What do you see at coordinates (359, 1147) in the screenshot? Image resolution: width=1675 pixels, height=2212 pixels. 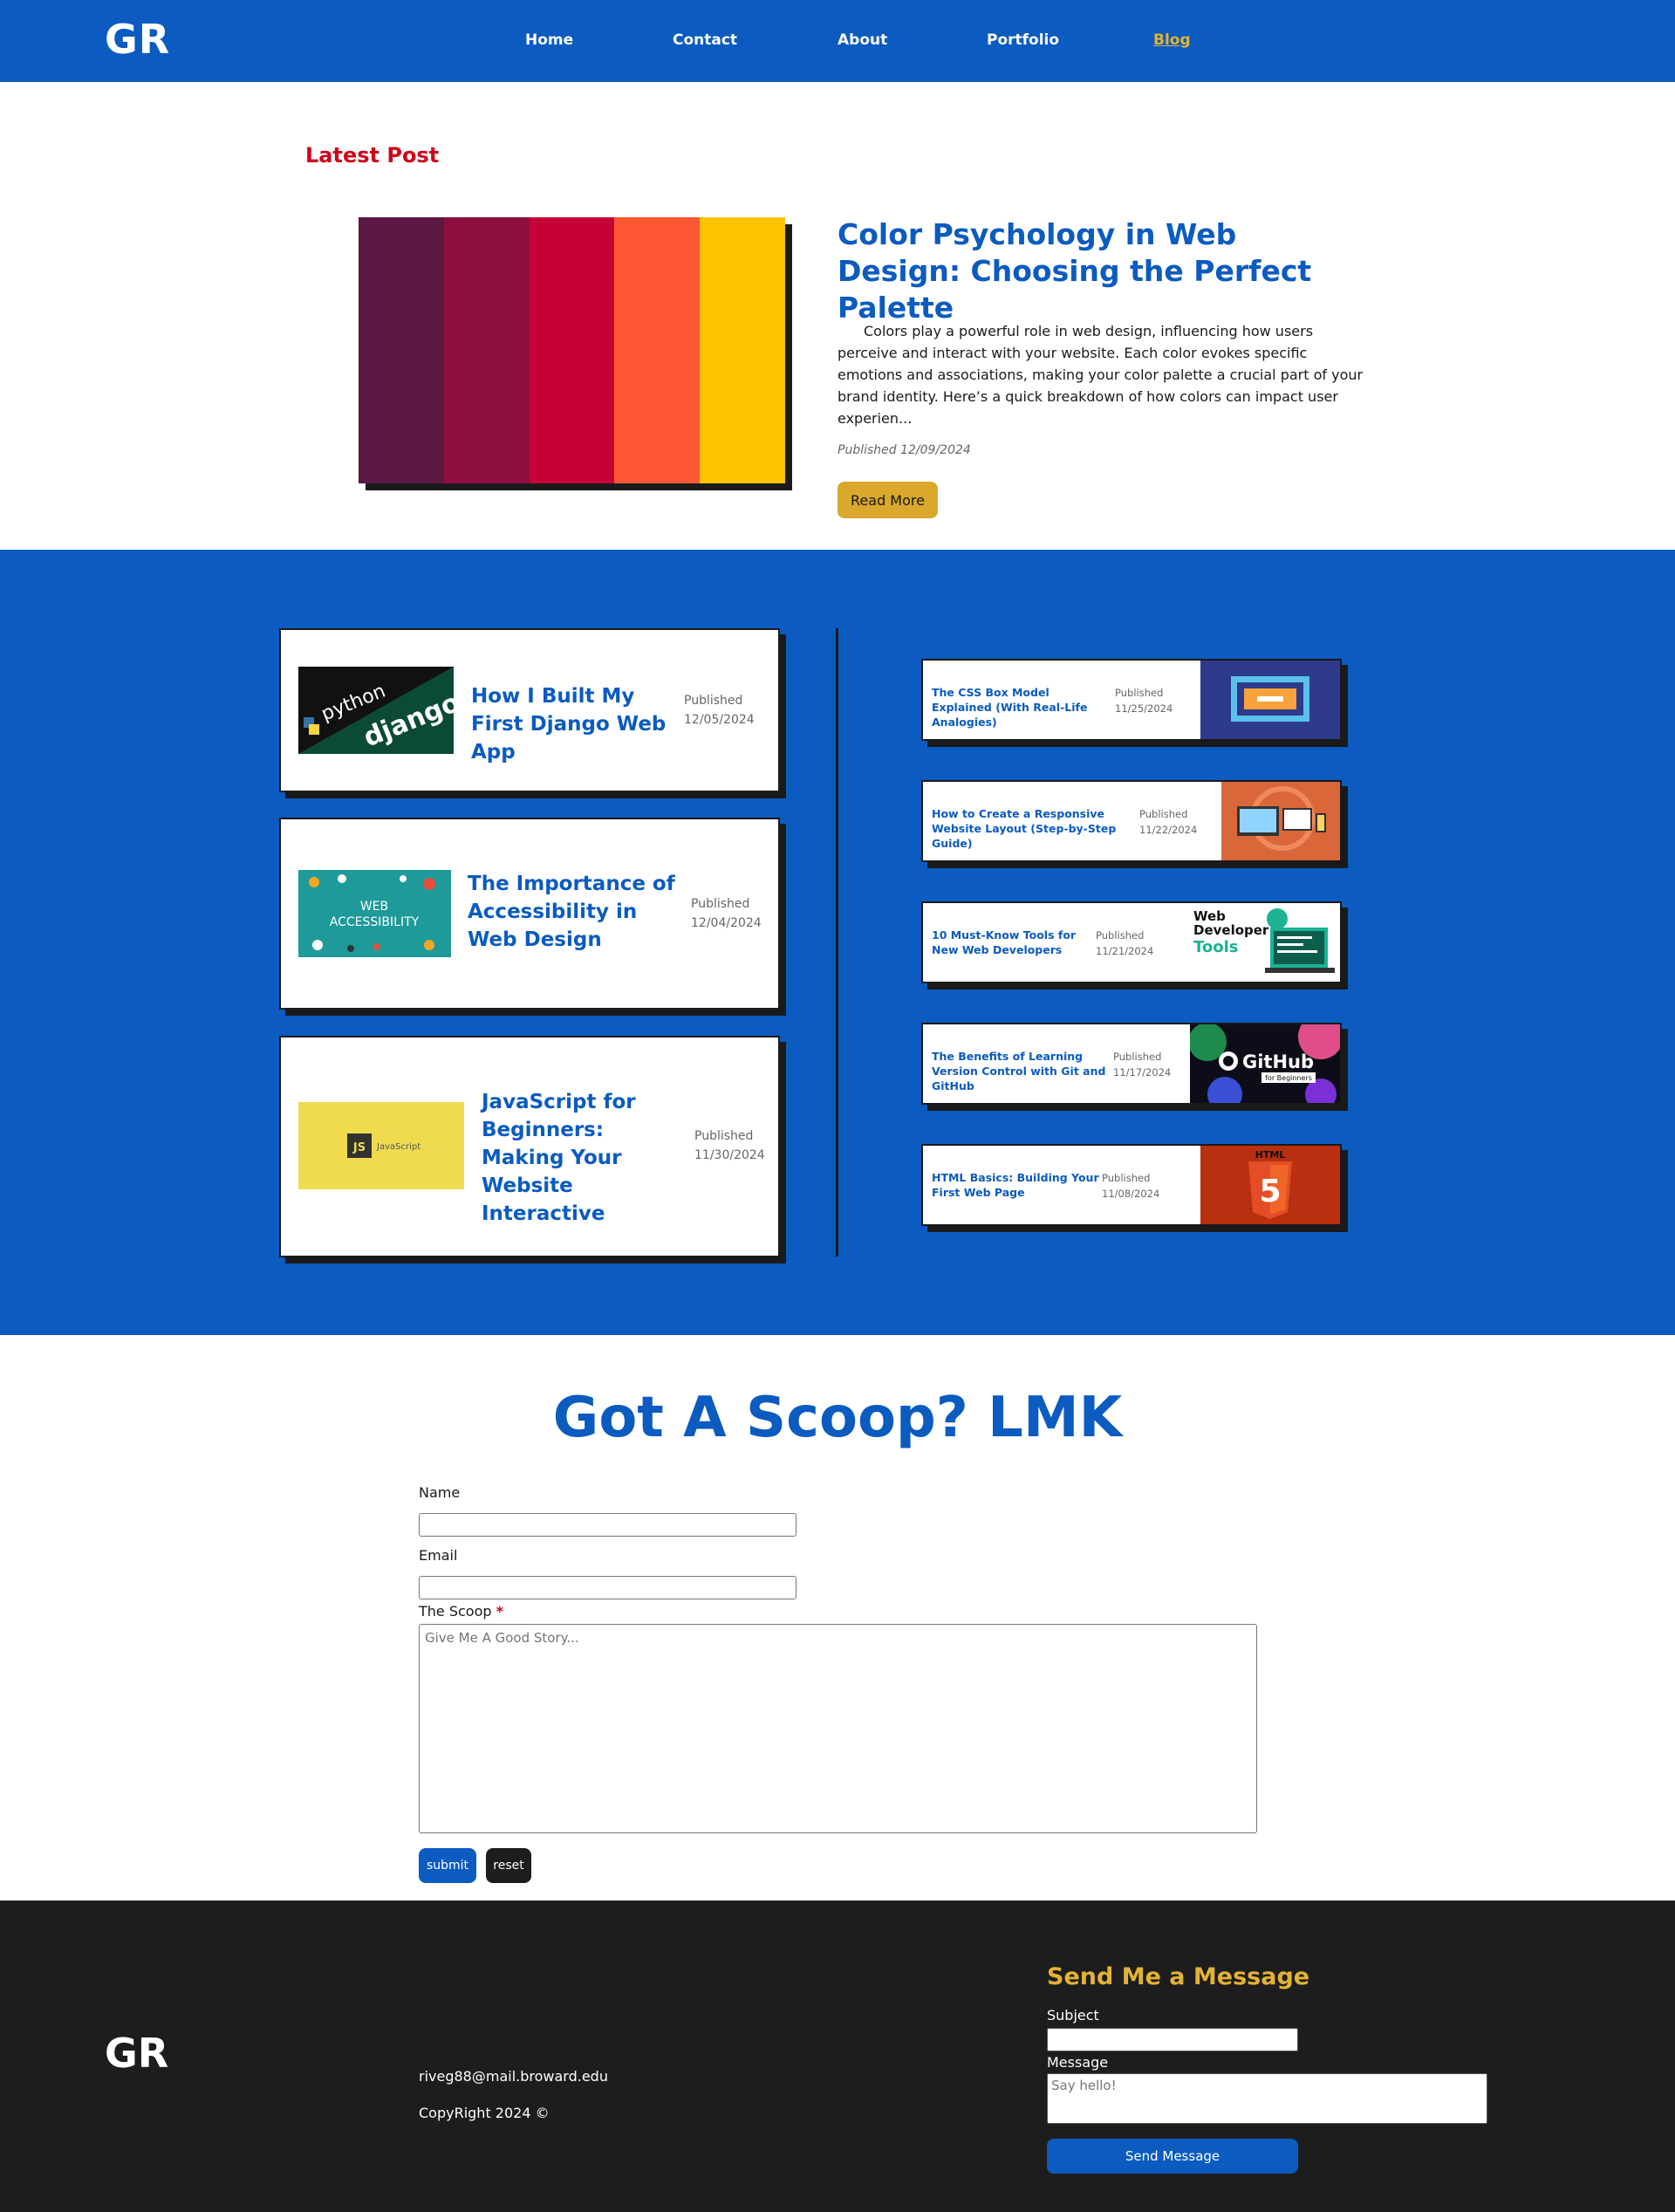 I see `js-text: JS` at bounding box center [359, 1147].